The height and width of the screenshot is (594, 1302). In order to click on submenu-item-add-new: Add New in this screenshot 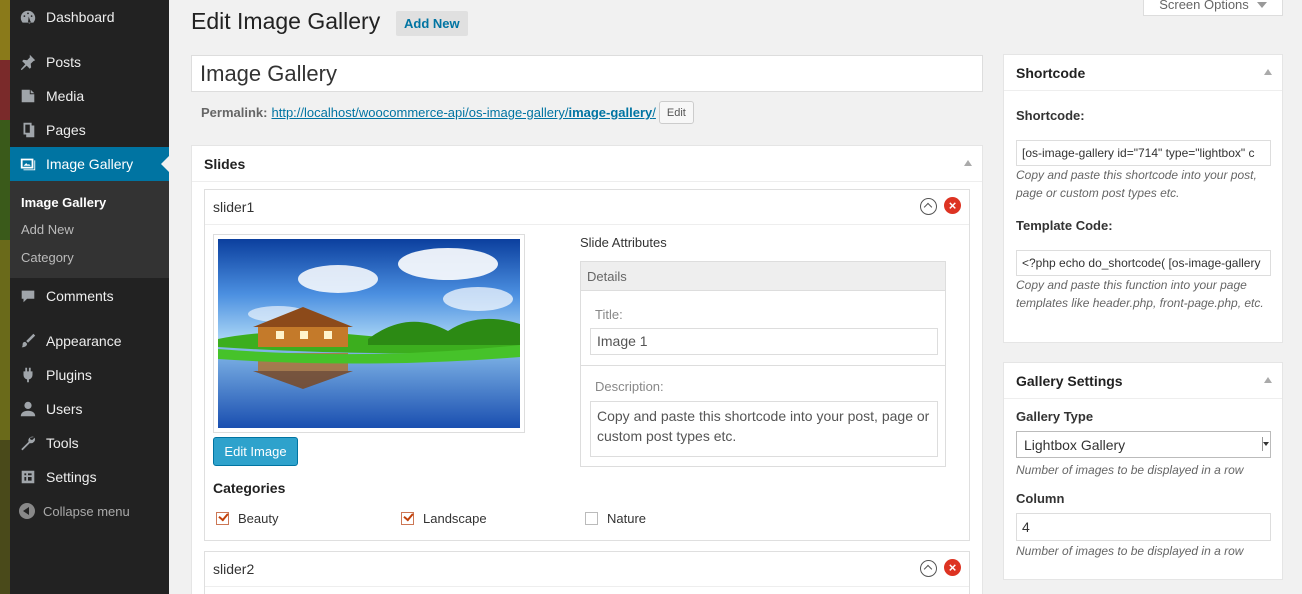, I will do `click(47, 229)`.